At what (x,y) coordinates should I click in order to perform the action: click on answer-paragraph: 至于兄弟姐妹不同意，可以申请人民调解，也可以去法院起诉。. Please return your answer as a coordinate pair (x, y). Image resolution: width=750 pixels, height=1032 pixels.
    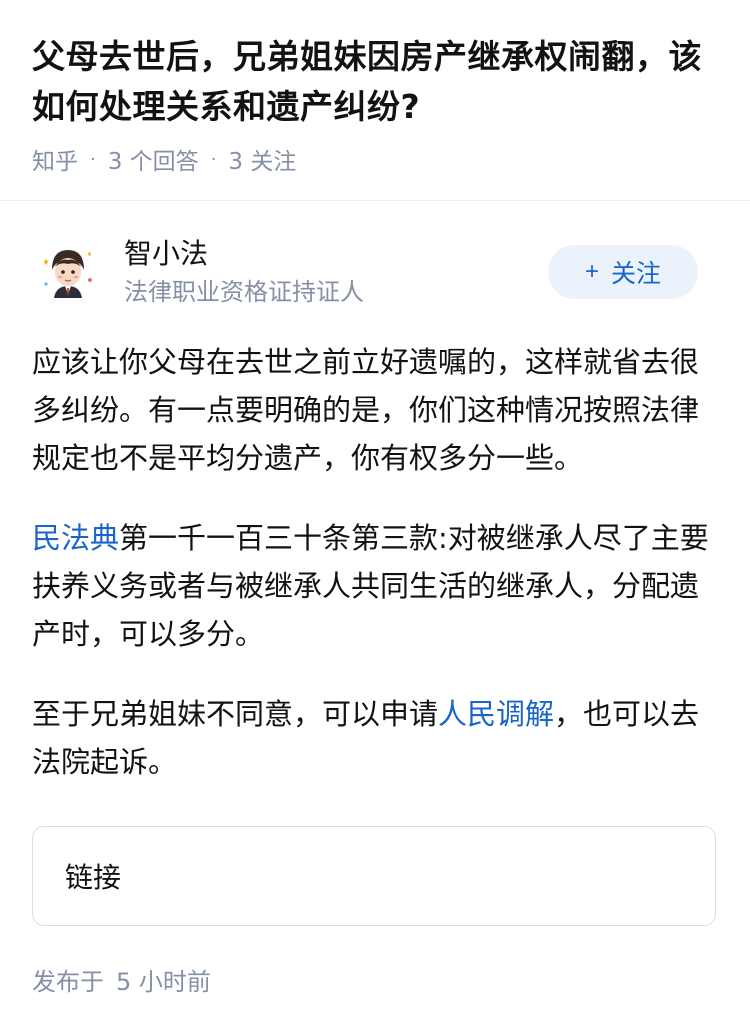
    Looking at the image, I should click on (371, 738).